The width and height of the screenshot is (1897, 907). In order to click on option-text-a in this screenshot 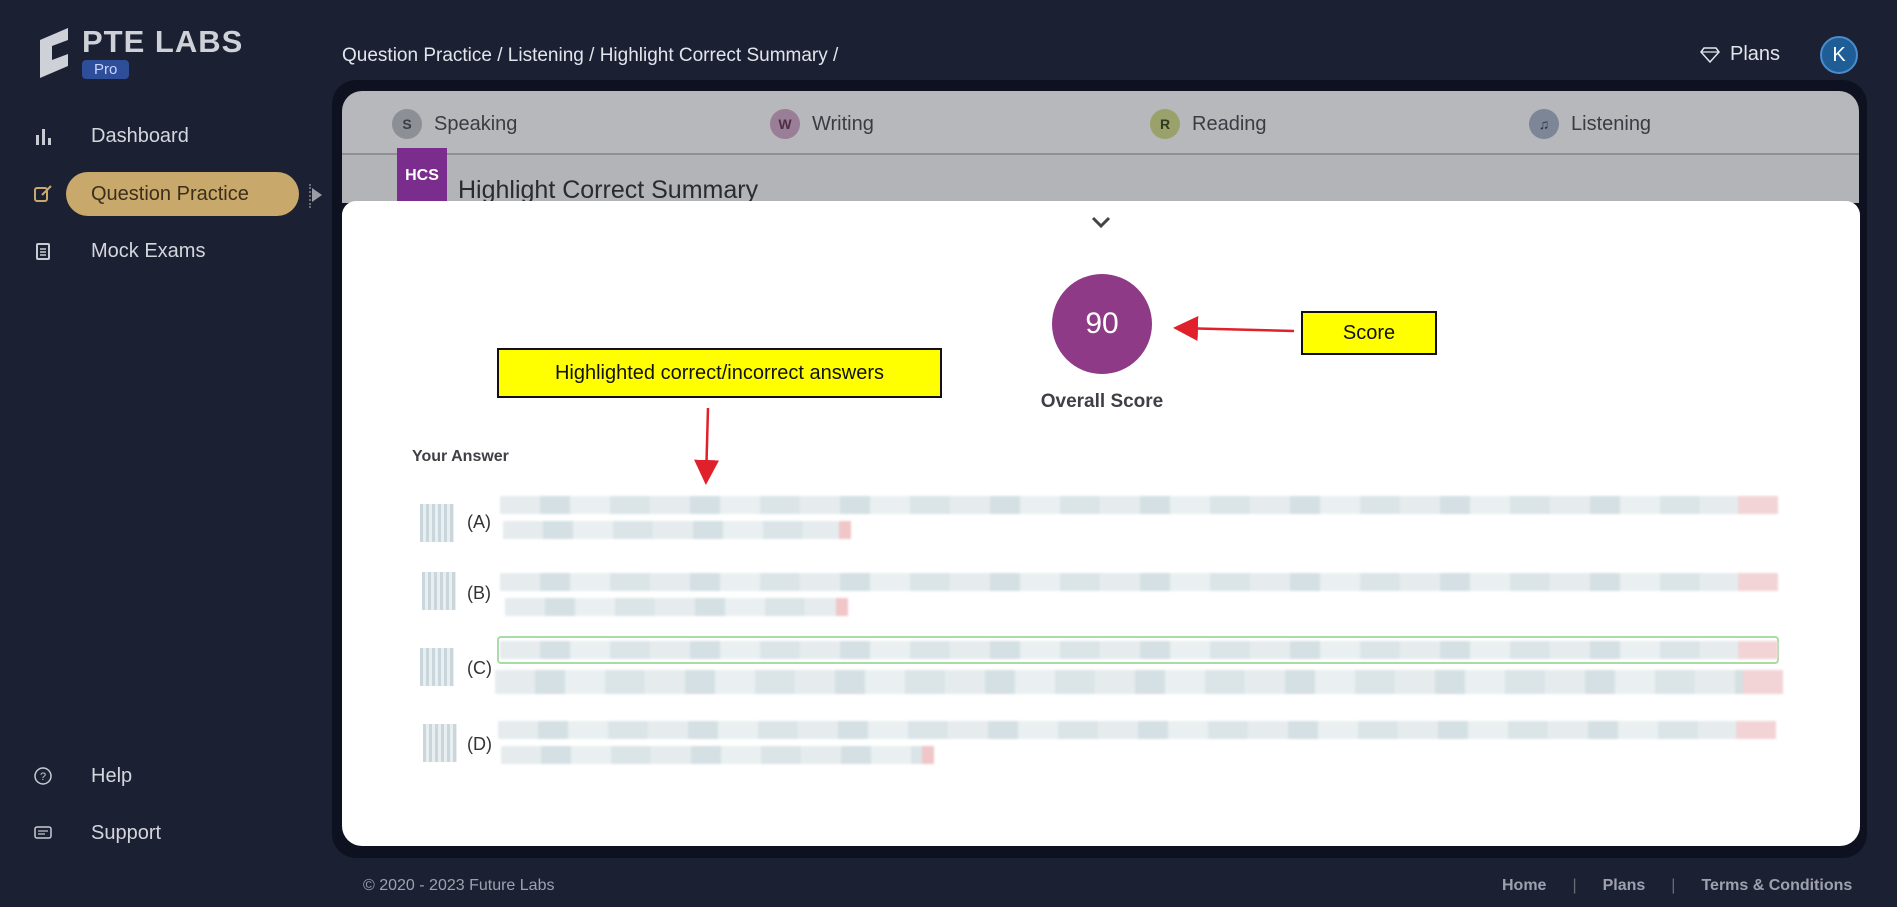, I will do `click(1139, 505)`.